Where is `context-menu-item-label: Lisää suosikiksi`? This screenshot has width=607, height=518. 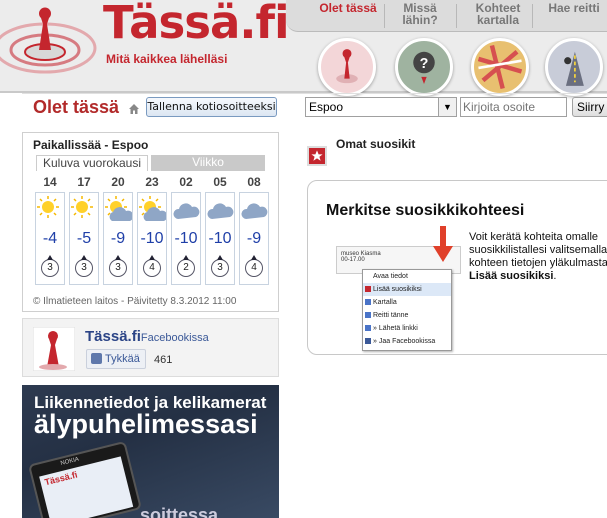
context-menu-item-label: Lisää suosikiksi is located at coordinates (397, 289).